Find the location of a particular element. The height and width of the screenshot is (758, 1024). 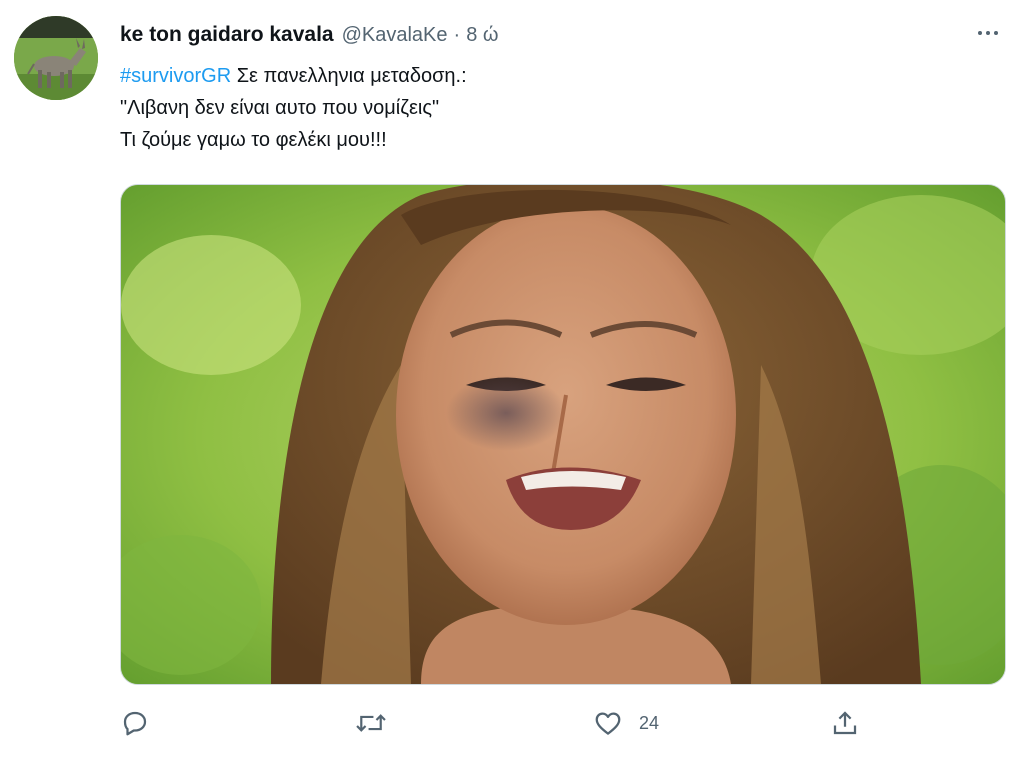

tweet-text-line-3: Τι ζούμε γαμω το φελέκι μου!!! is located at coordinates (253, 140).